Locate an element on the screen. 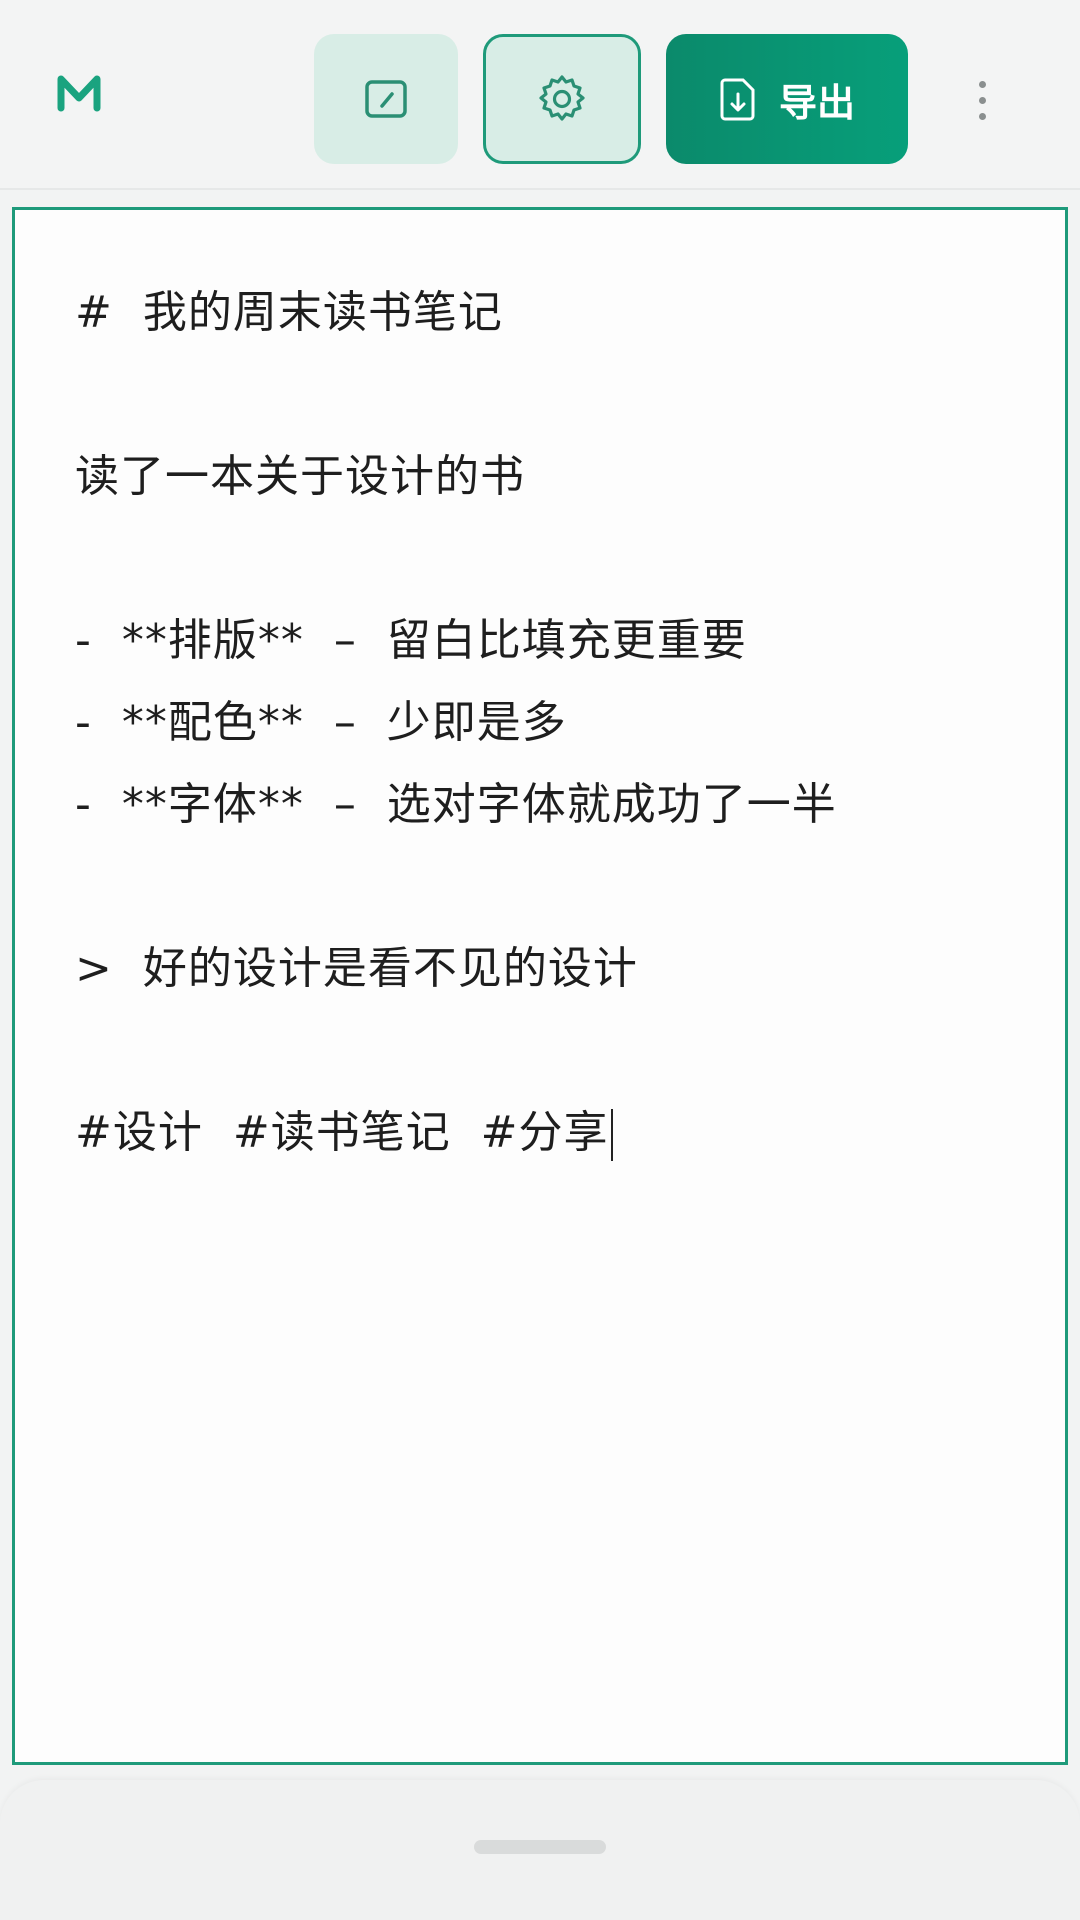 The width and height of the screenshot is (1080, 1920). editor-line: - **排版** – 留白比填充更重要 is located at coordinates (411, 640).